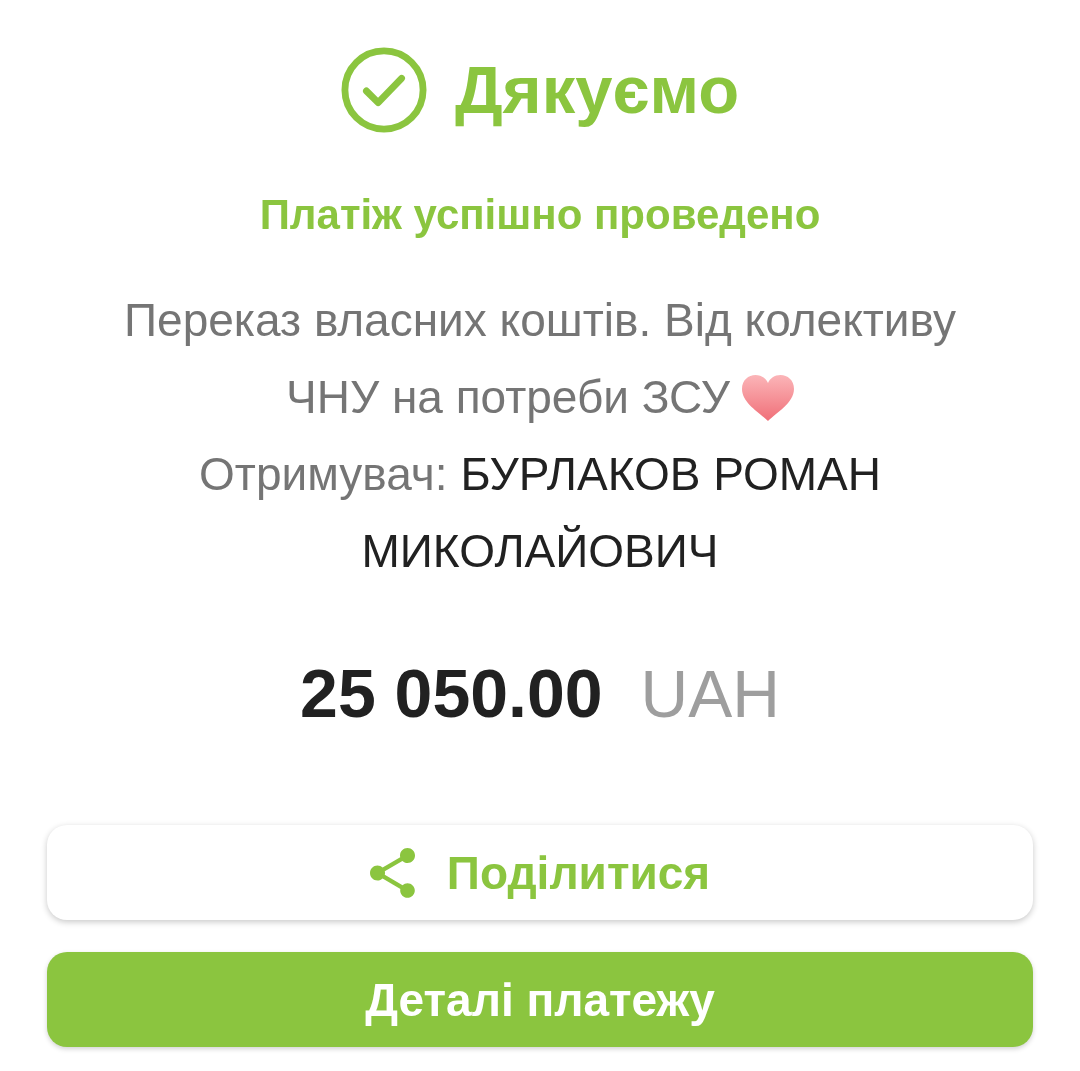  Describe the element at coordinates (540, 999) in the screenshot. I see `payment-details-button: Деталі платежу` at that location.